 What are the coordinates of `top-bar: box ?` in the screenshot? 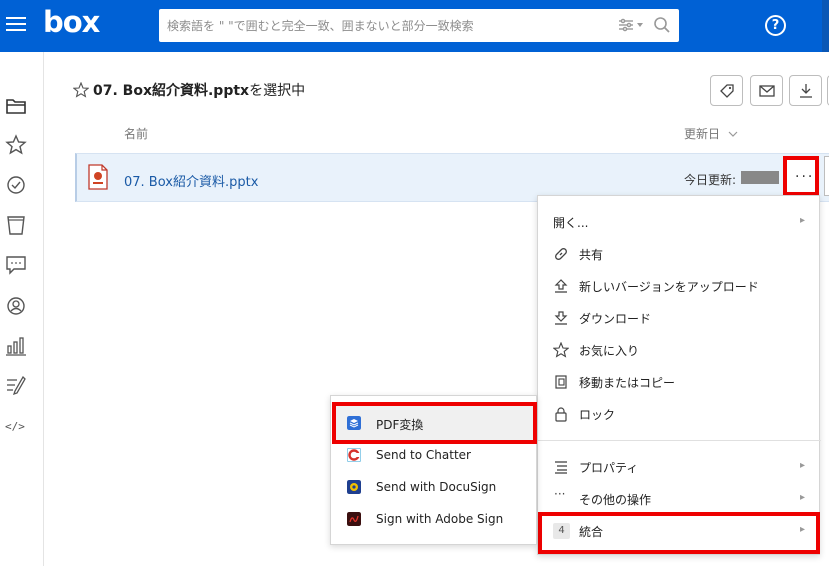 It's located at (414, 26).